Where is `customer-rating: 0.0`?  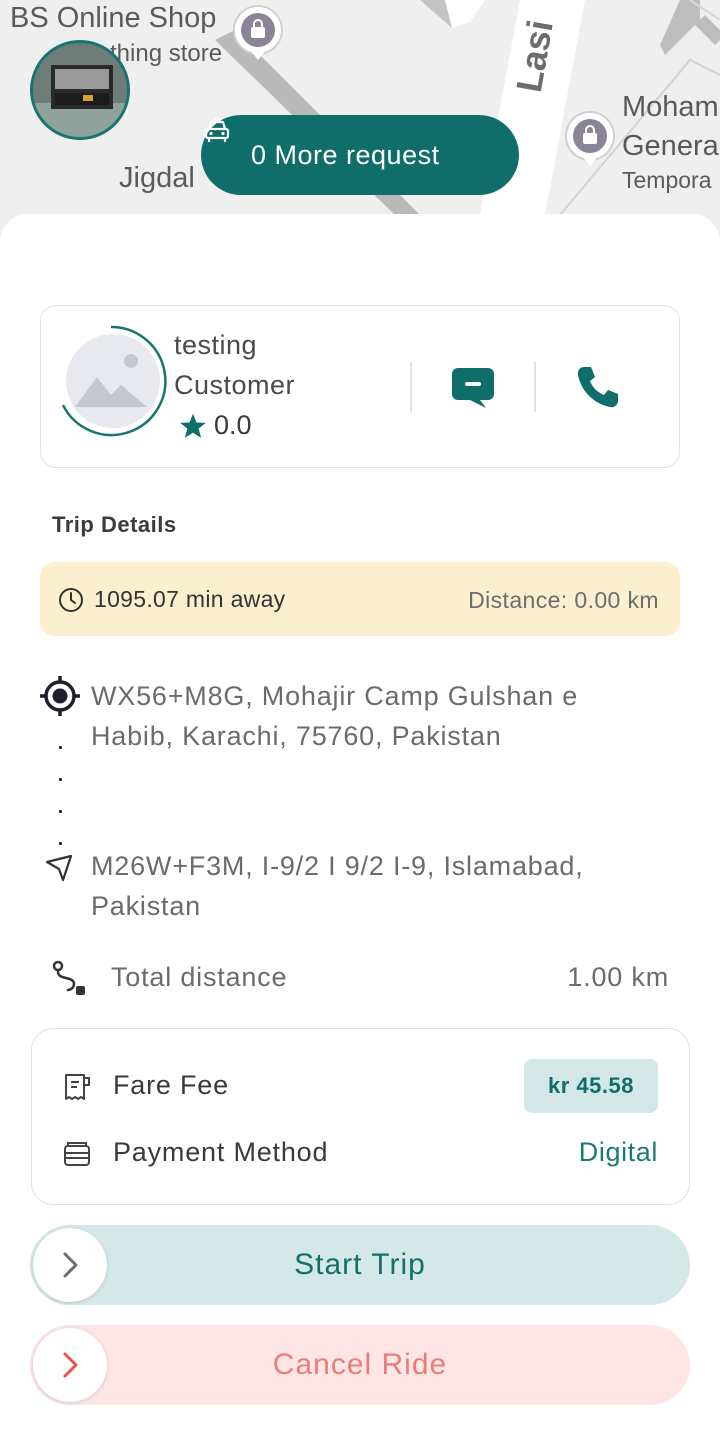
customer-rating: 0.0 is located at coordinates (215, 425).